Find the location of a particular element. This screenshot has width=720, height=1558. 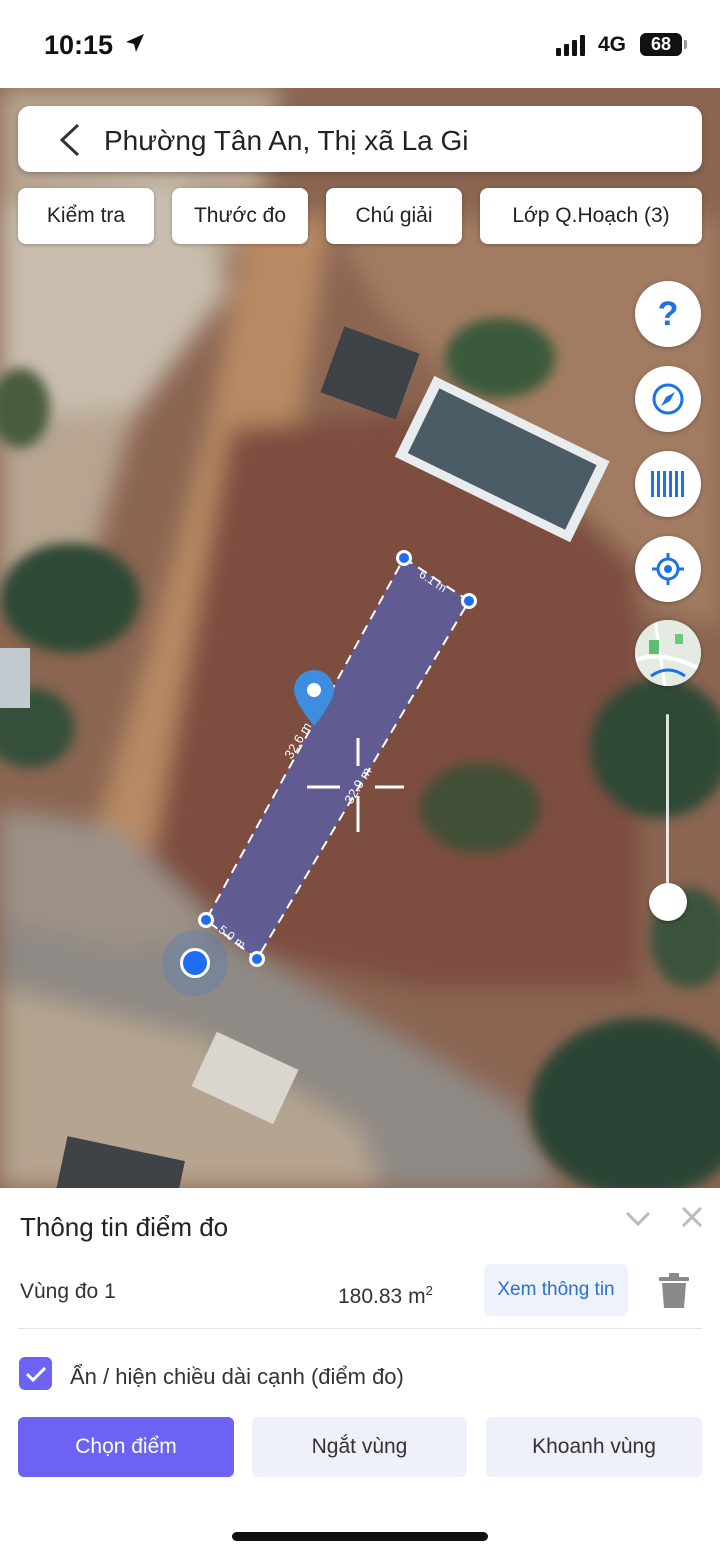

area-unit-exponent: 2 is located at coordinates (429, 1290).